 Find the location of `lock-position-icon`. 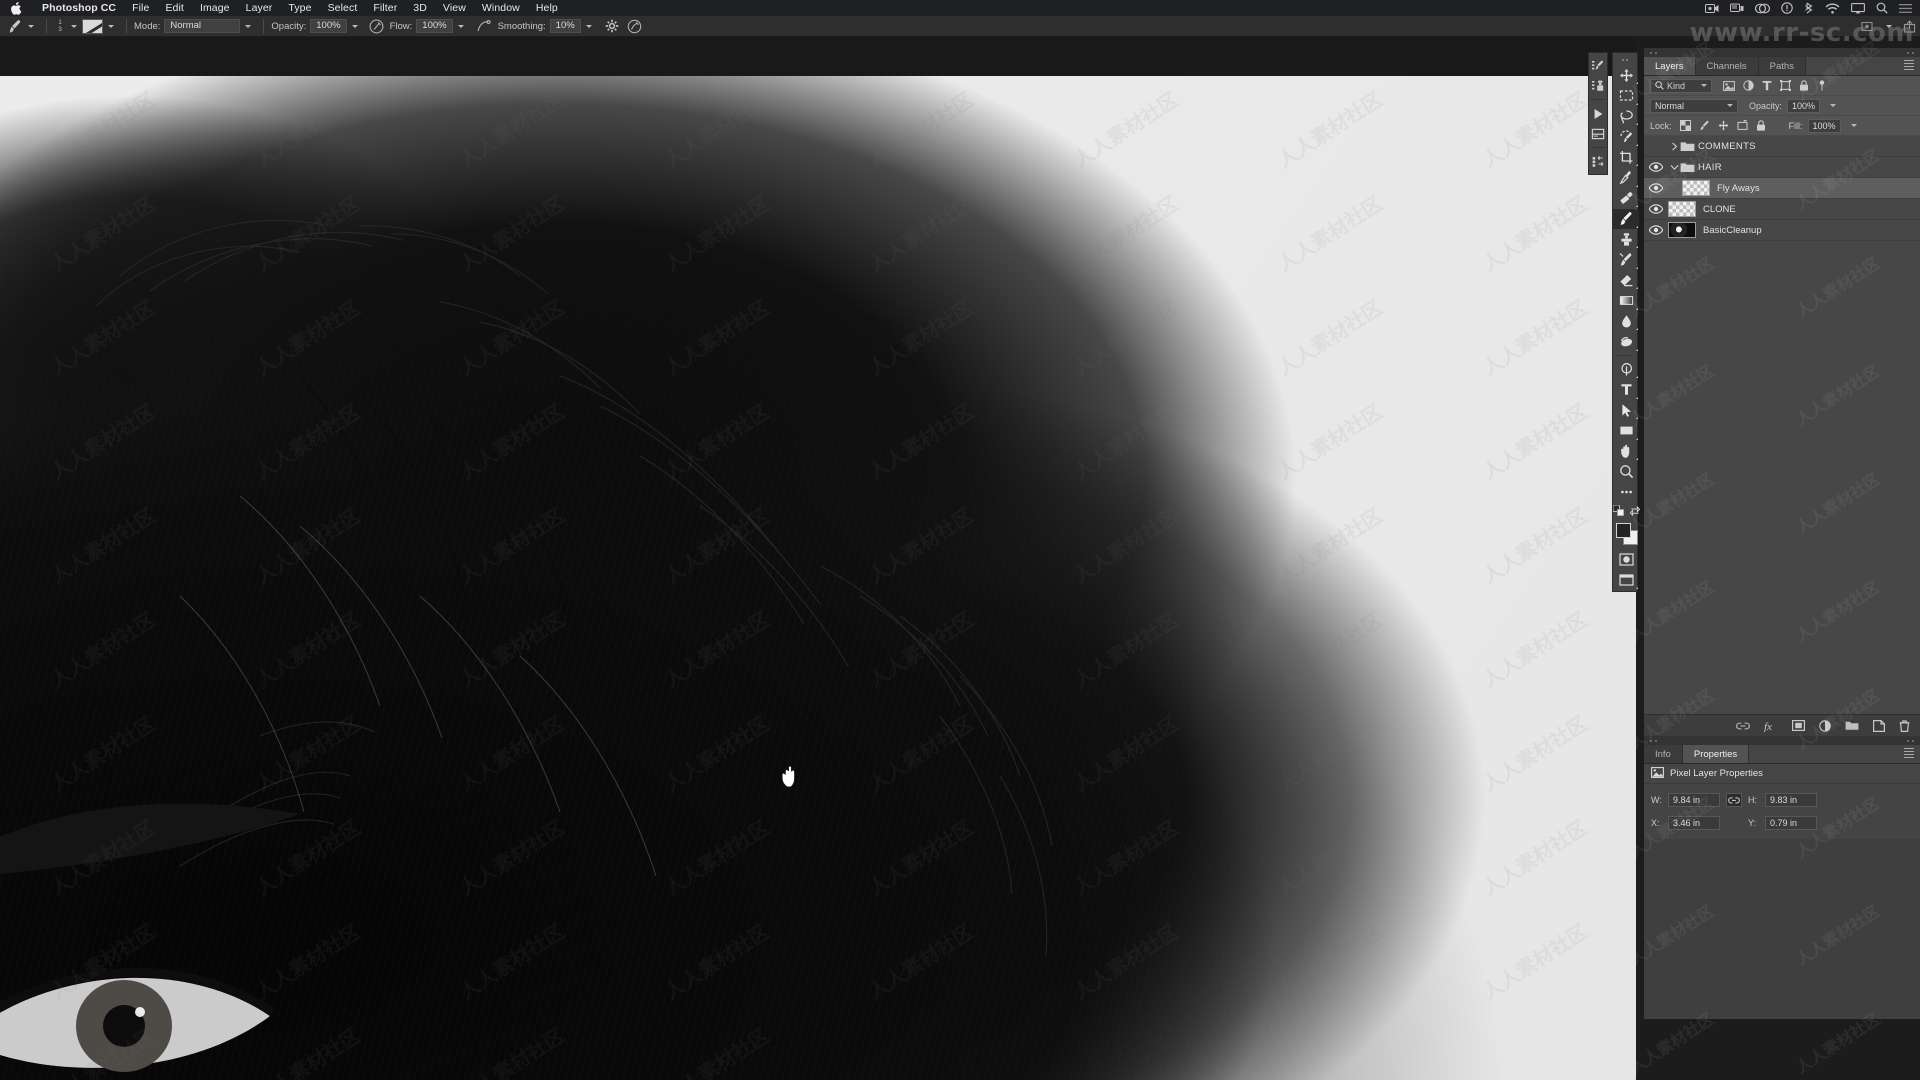

lock-position-icon is located at coordinates (1723, 125).